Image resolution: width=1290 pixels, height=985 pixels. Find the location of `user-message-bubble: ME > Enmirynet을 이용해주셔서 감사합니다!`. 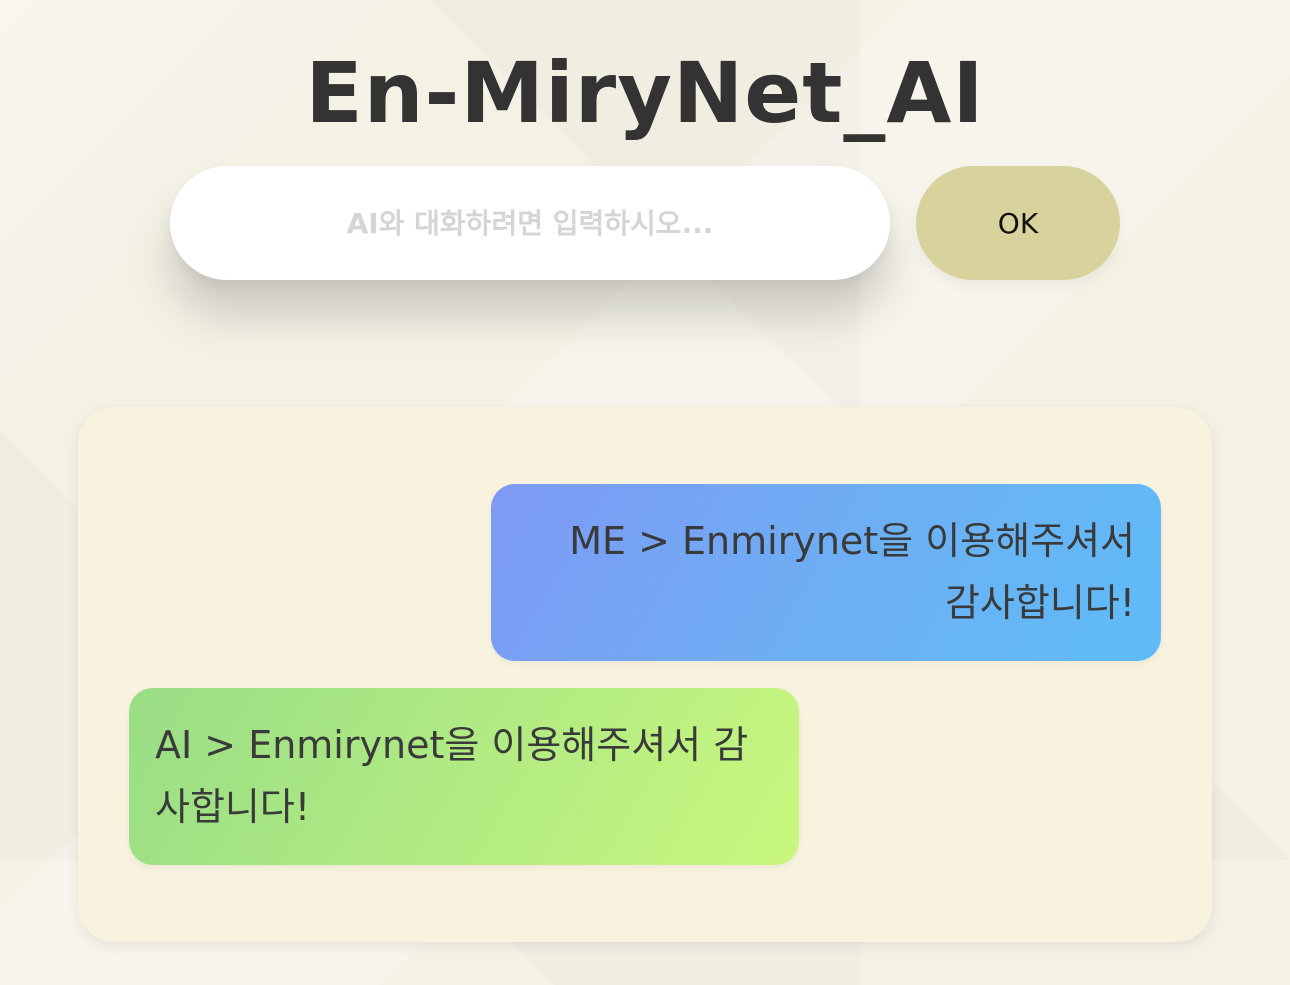

user-message-bubble: ME > Enmirynet을 이용해주셔서 감사합니다! is located at coordinates (826, 572).